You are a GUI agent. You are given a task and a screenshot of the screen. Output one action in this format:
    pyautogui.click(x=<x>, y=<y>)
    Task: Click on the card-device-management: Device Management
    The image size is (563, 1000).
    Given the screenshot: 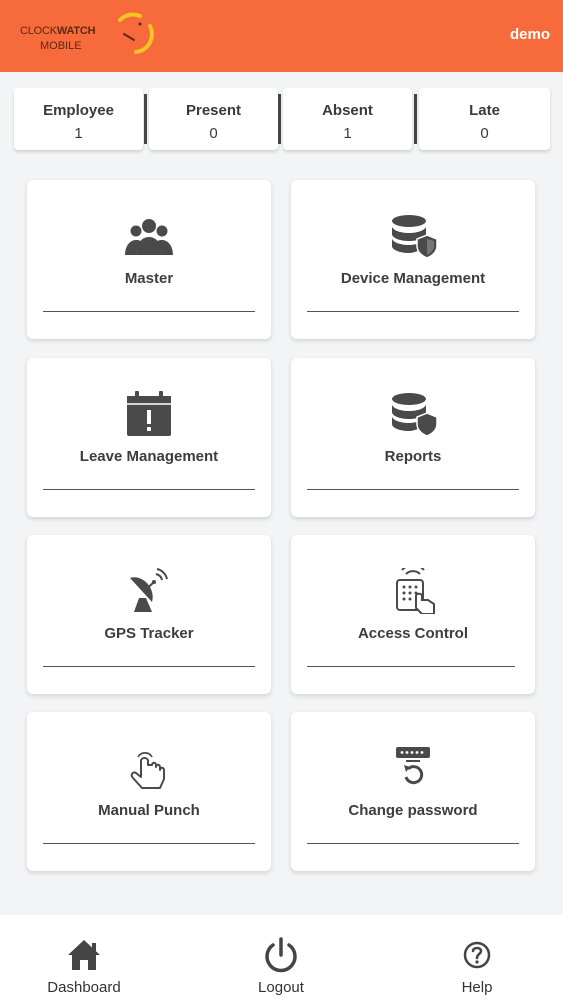 What is the action you would take?
    pyautogui.click(x=413, y=259)
    